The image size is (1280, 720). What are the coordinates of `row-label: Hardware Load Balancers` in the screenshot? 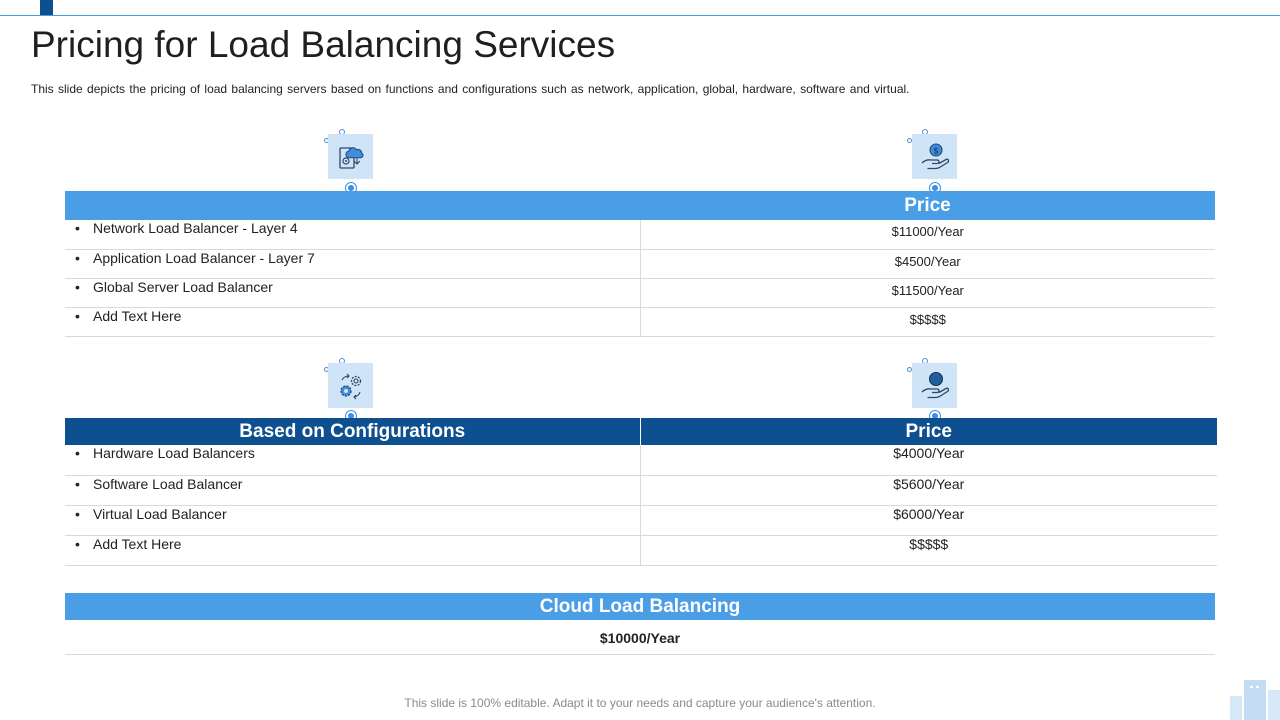 It's located at (174, 453).